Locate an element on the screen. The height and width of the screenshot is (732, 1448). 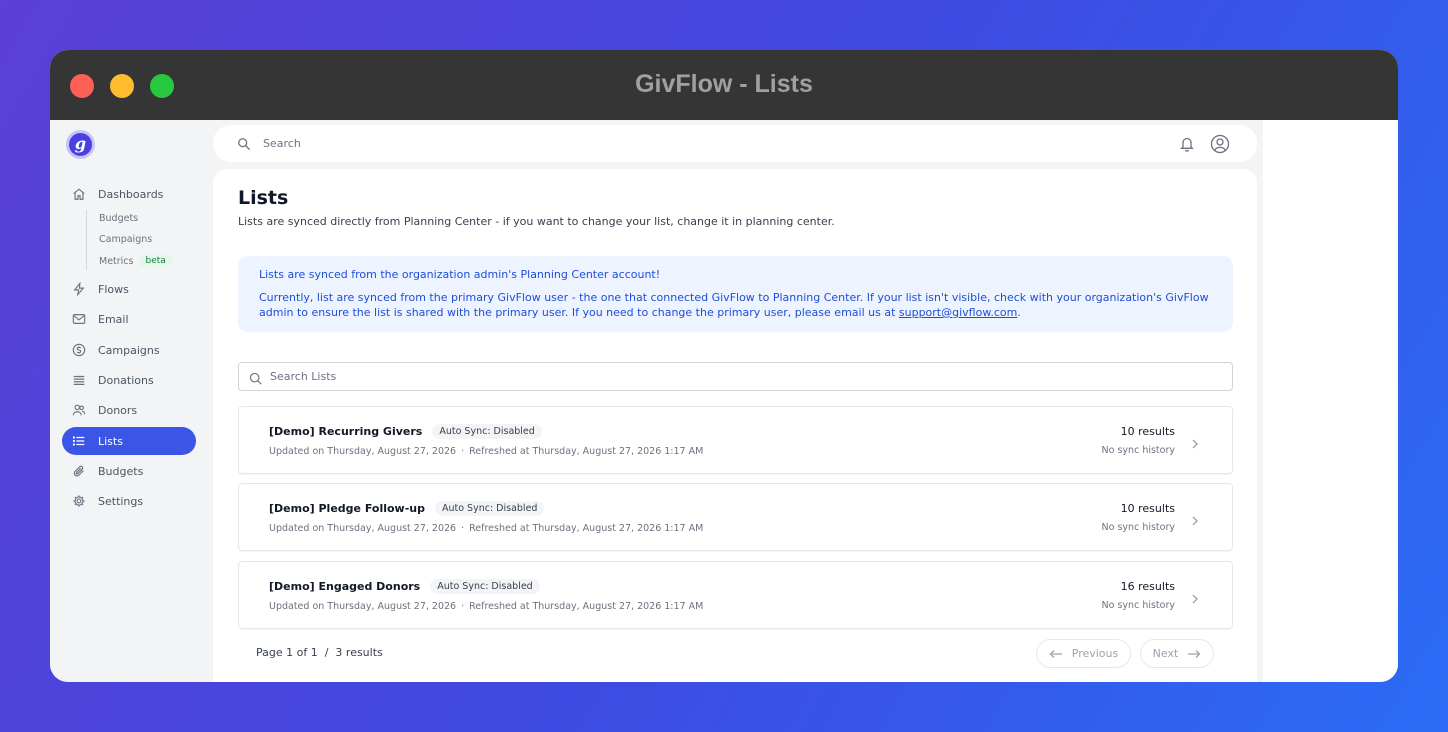
sidebar-subitem-campaigns: Campaigns is located at coordinates (125, 239).